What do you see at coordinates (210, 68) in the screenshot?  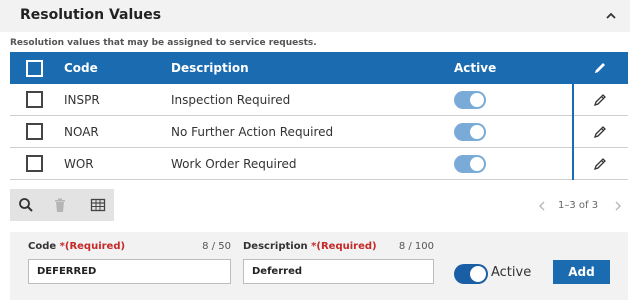 I see `column-header-description: Description` at bounding box center [210, 68].